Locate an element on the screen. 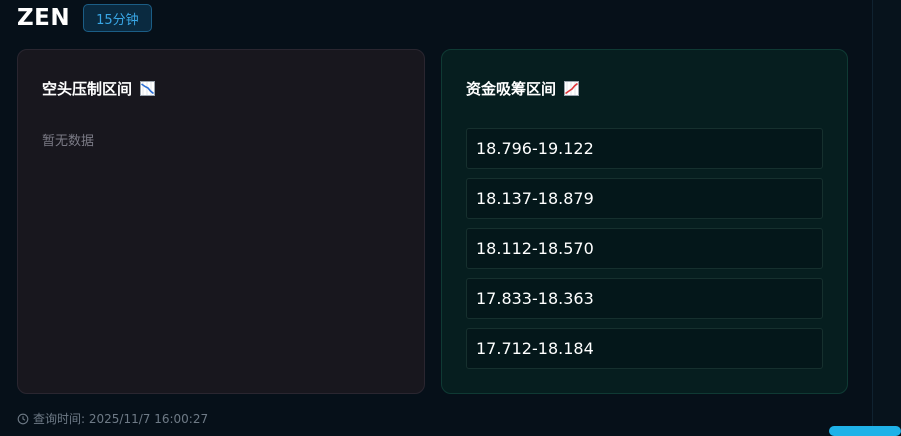  accumulation-title-label: 资金吸筹区间 is located at coordinates (511, 89).